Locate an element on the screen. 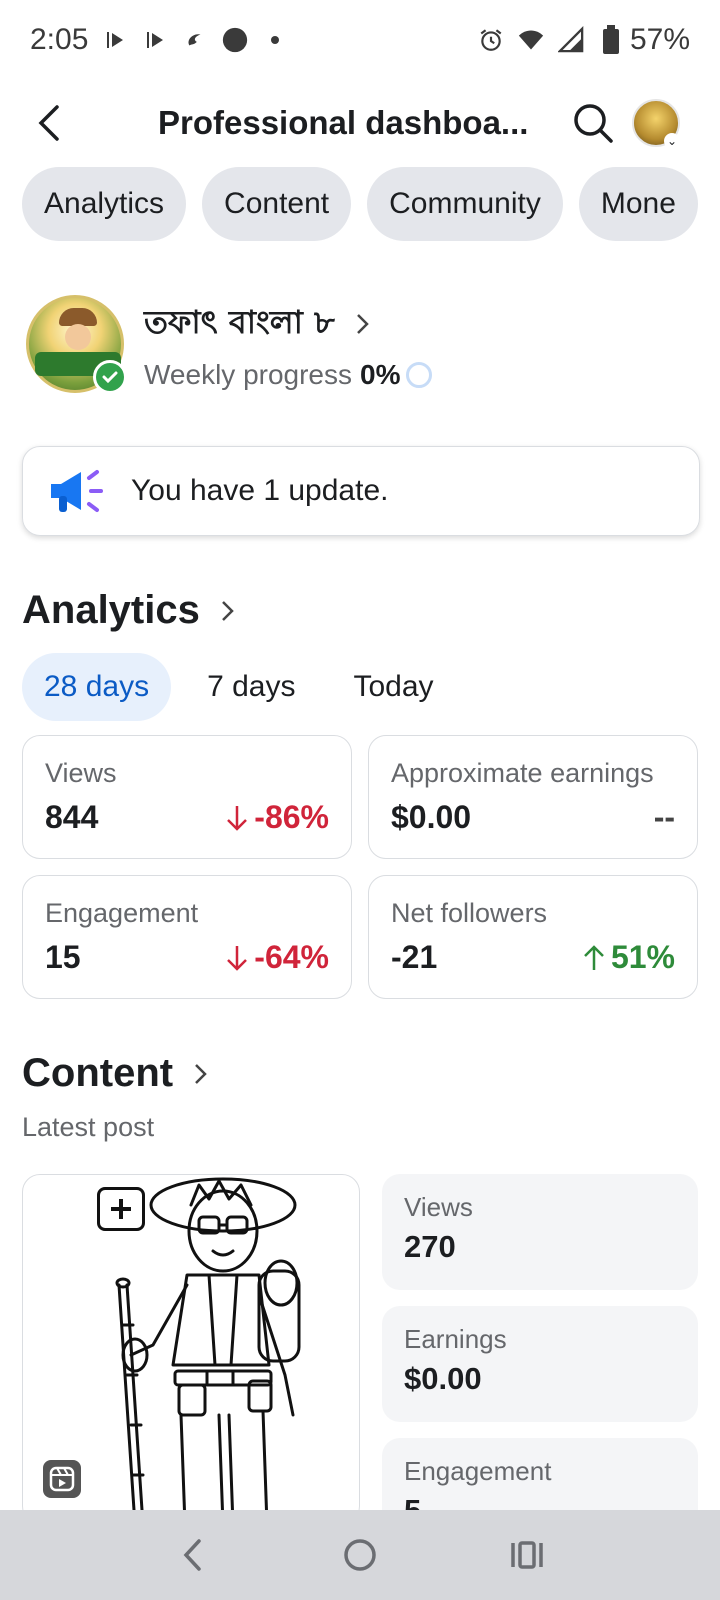  battery-level: 57% is located at coordinates (659, 39).